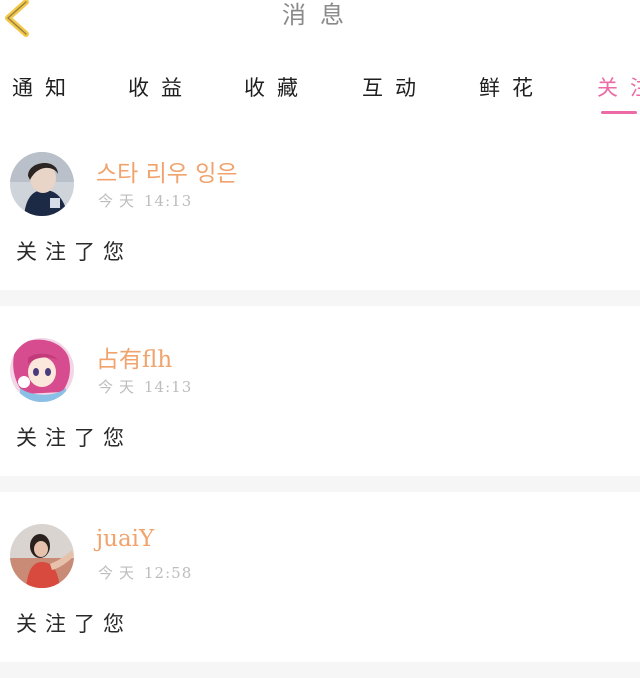 This screenshot has width=640, height=678. What do you see at coordinates (168, 573) in the screenshot?
I see `timestamp-time: 12:58` at bounding box center [168, 573].